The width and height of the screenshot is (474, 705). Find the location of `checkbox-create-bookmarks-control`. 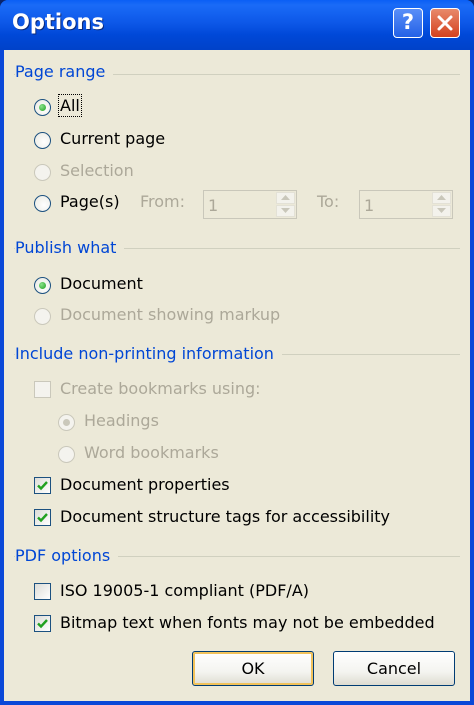

checkbox-create-bookmarks-control is located at coordinates (42, 389).